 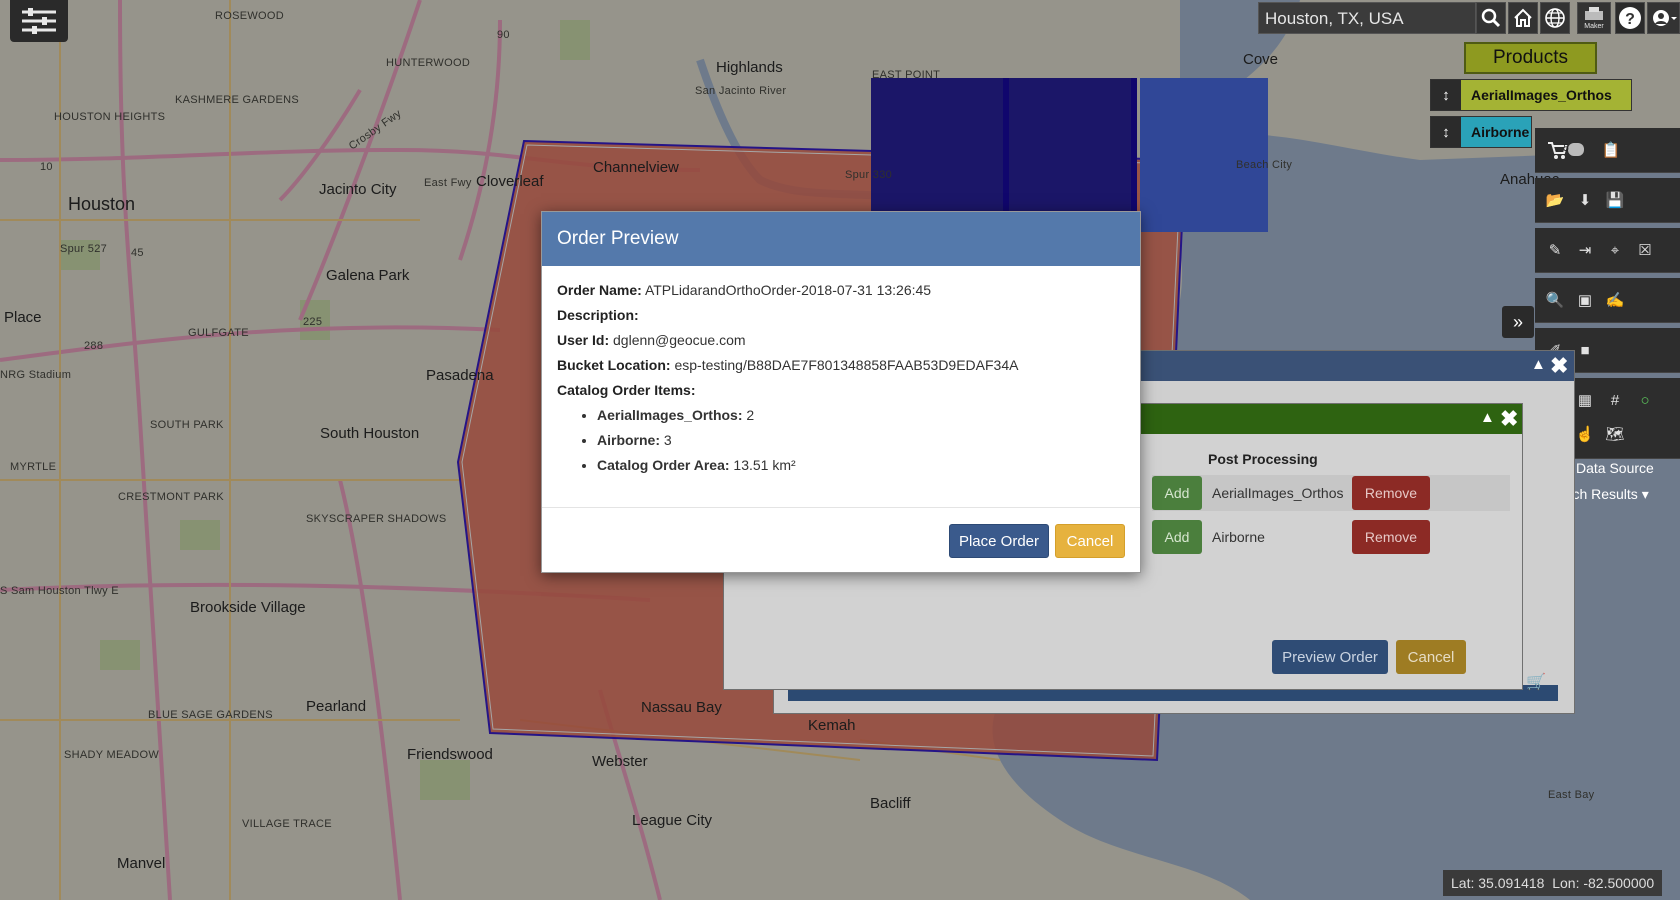 I want to click on main-menu-button, so click(x=39, y=21).